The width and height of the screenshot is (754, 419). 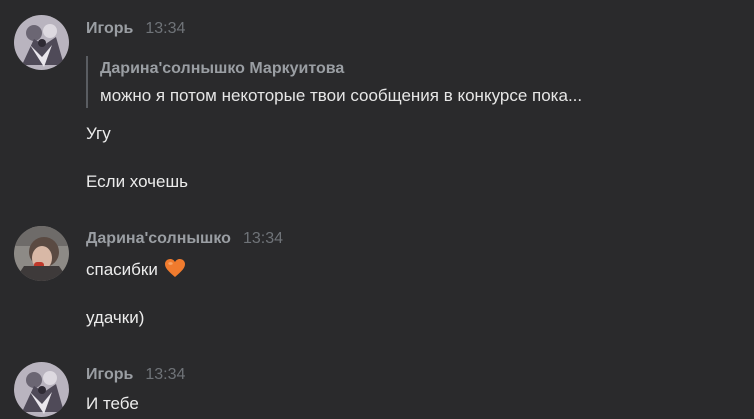 I want to click on message-text: Если хочешь, so click(x=137, y=181).